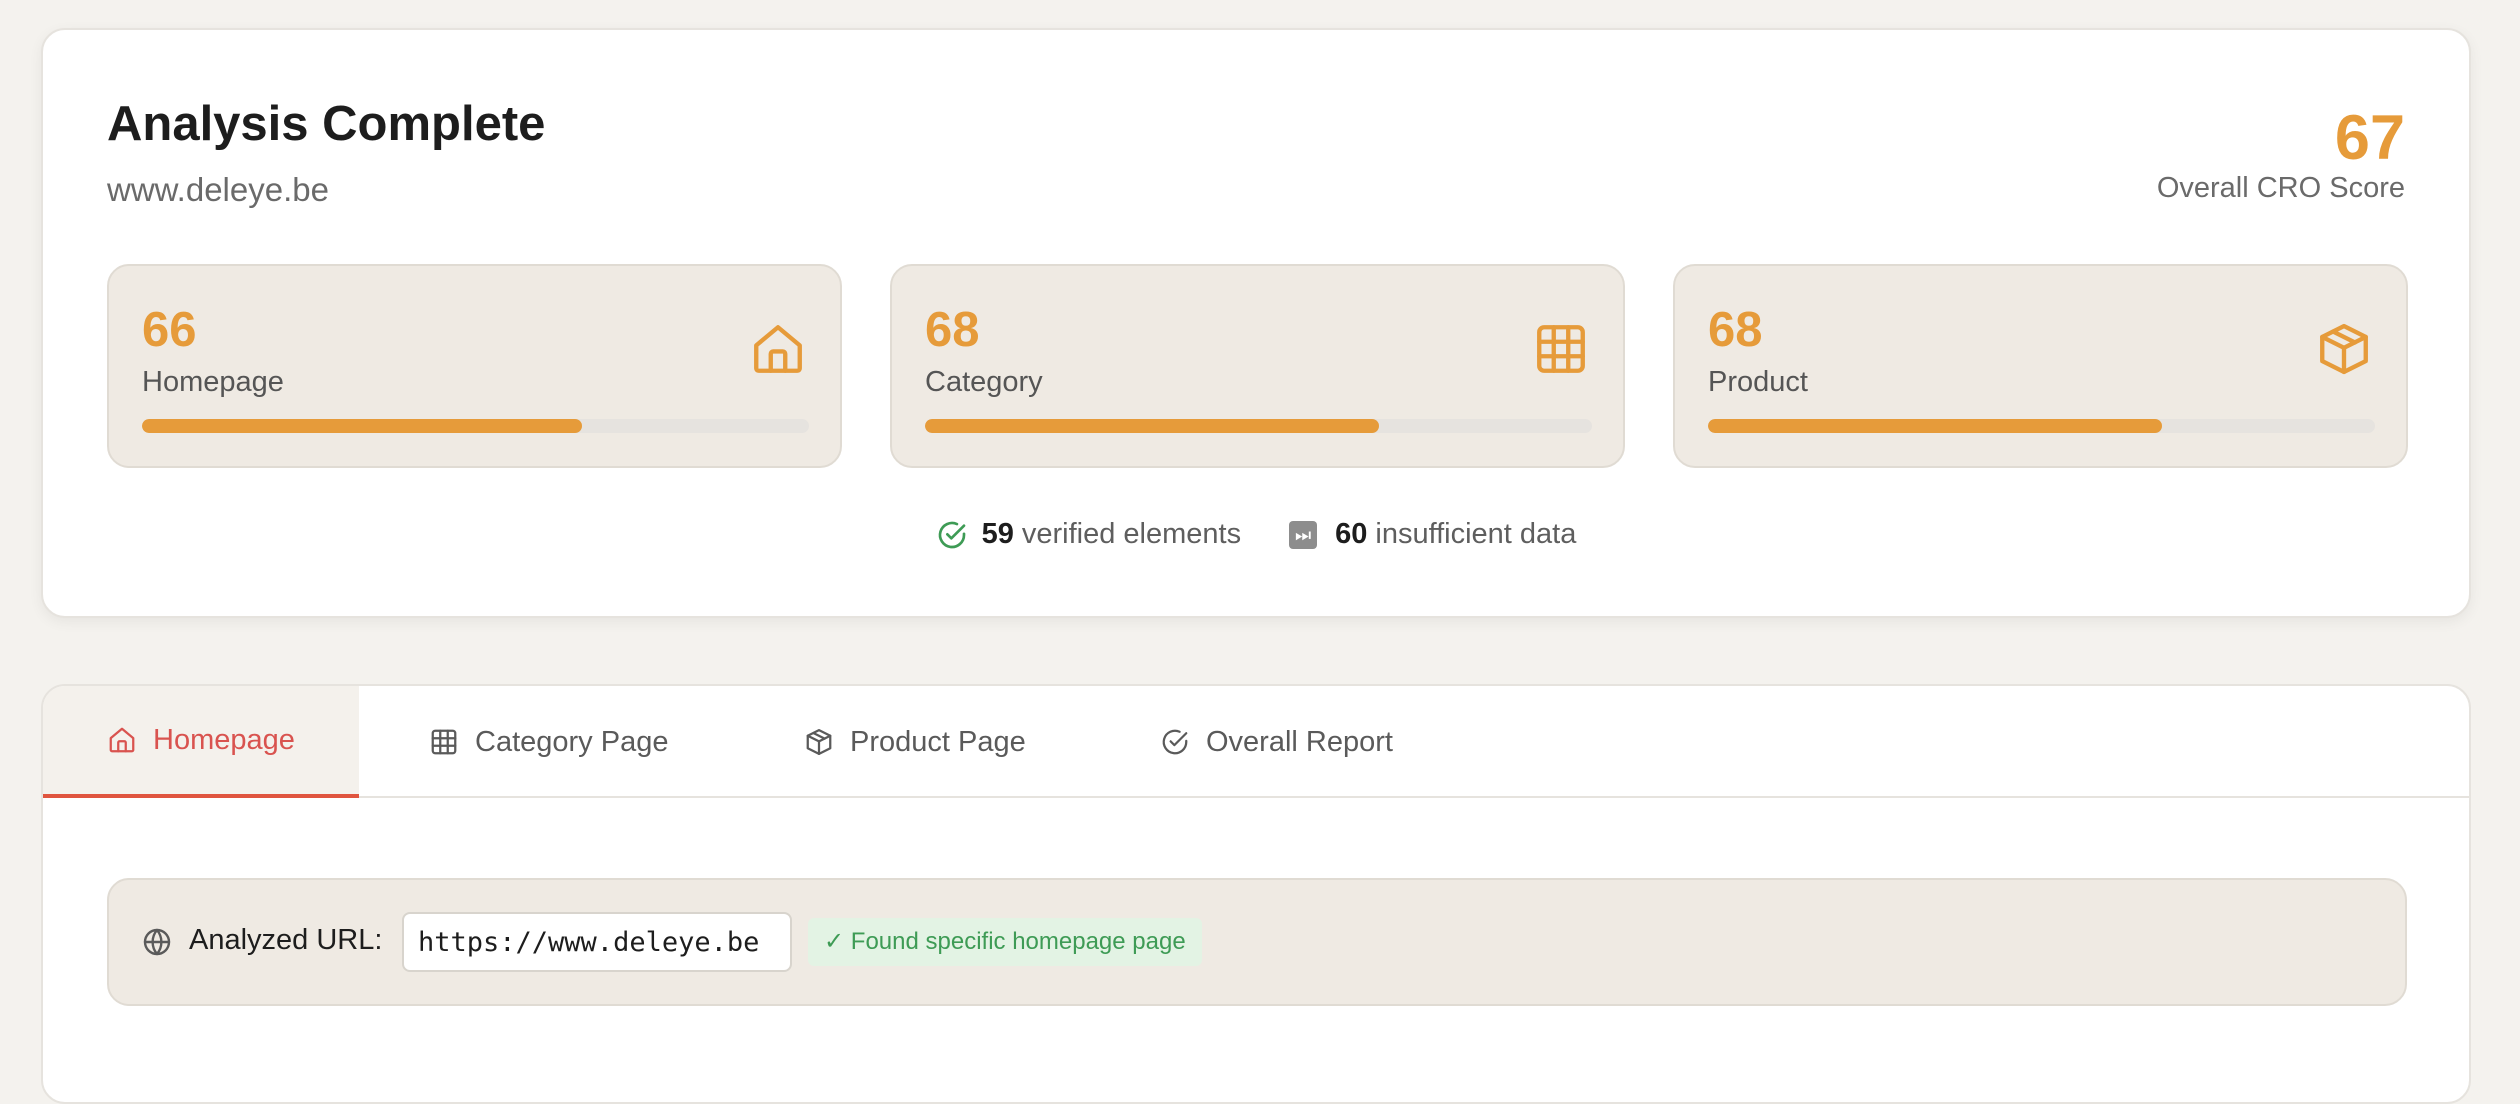 This screenshot has height=1104, width=2520. I want to click on overall-score-value: 67, so click(2369, 138).